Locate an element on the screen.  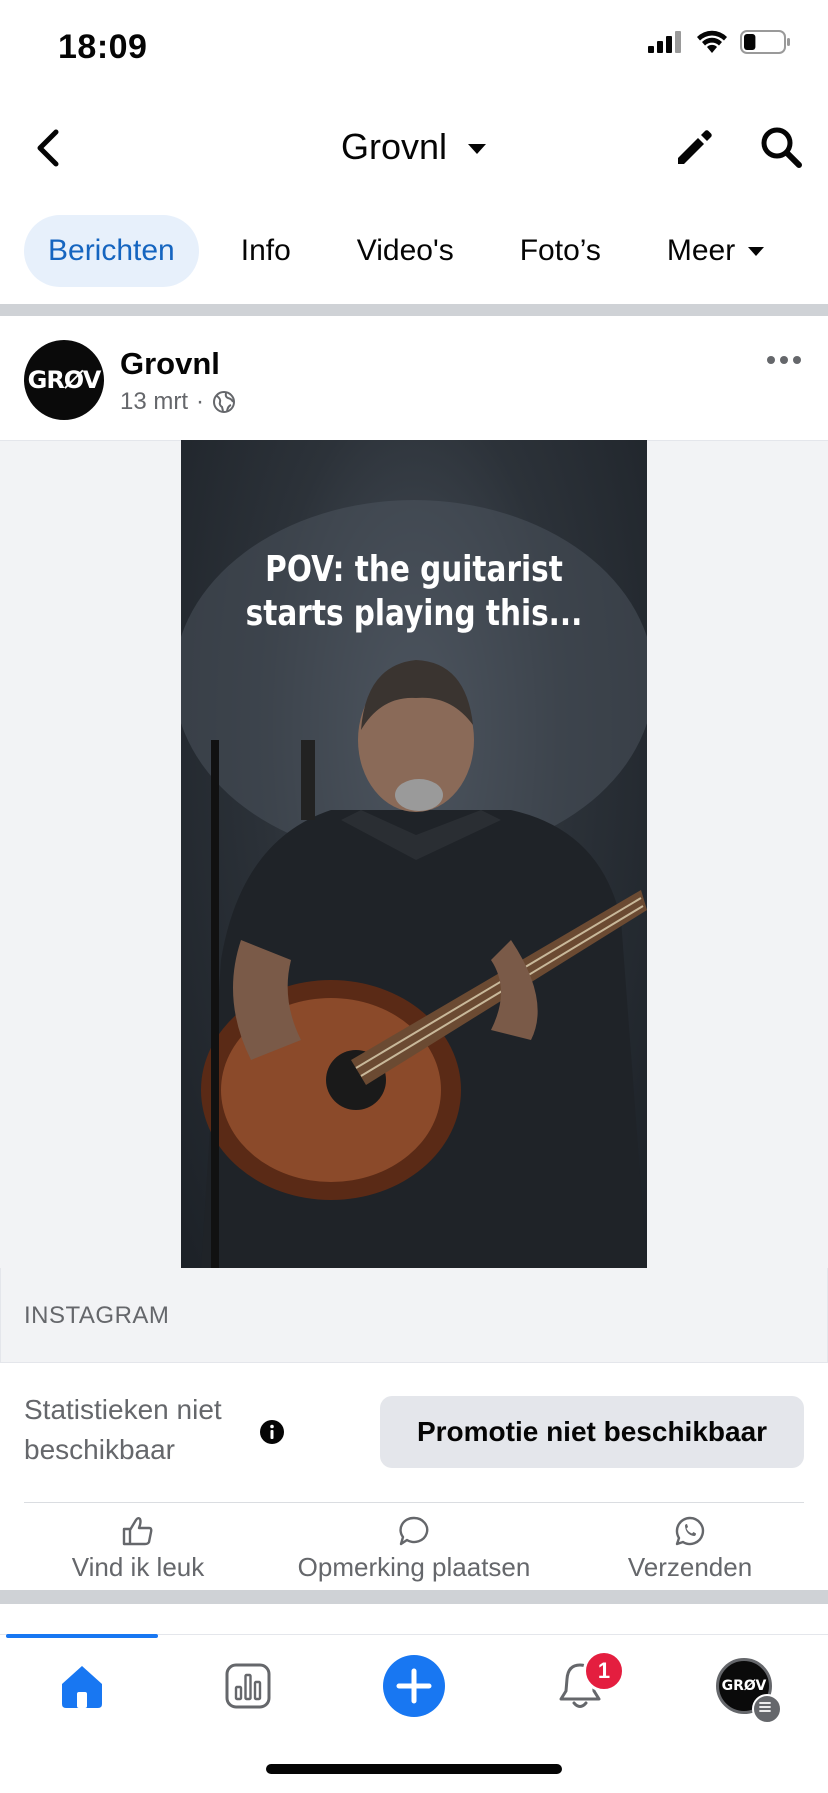
wifi-icon is located at coordinates (712, 41).